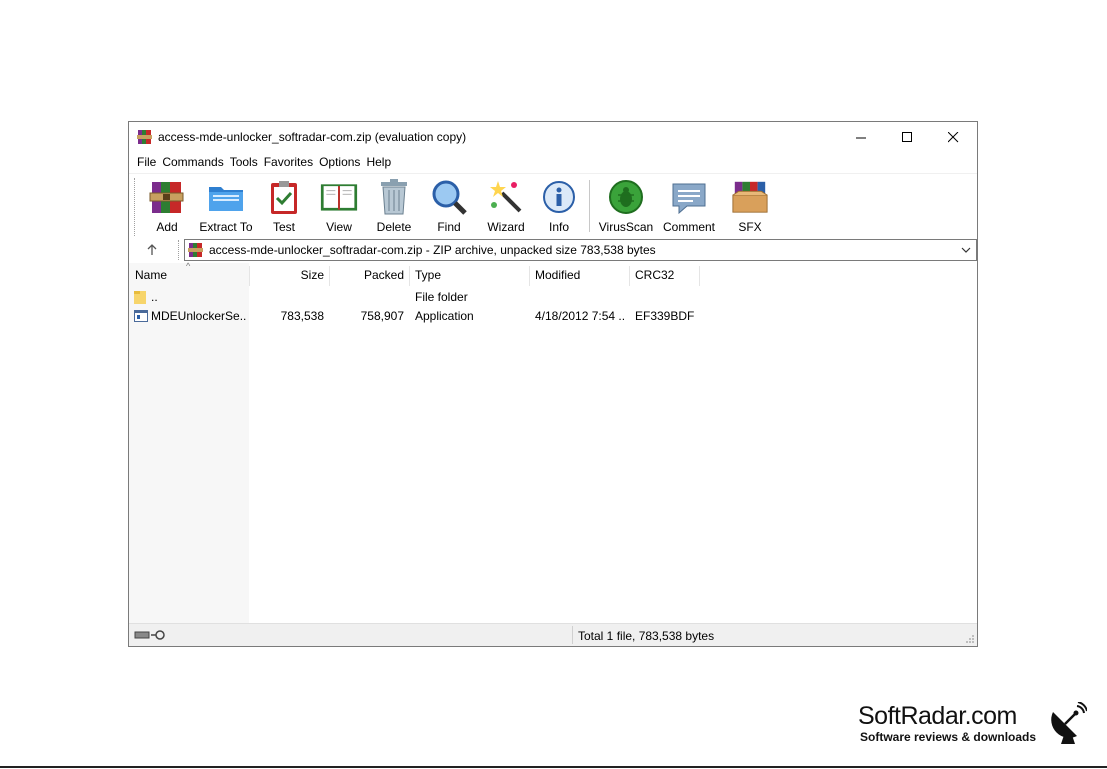 This screenshot has height=769, width=1107. Describe the element at coordinates (948, 737) in the screenshot. I see `watermark-subtitle: Software reviews & downloads` at that location.